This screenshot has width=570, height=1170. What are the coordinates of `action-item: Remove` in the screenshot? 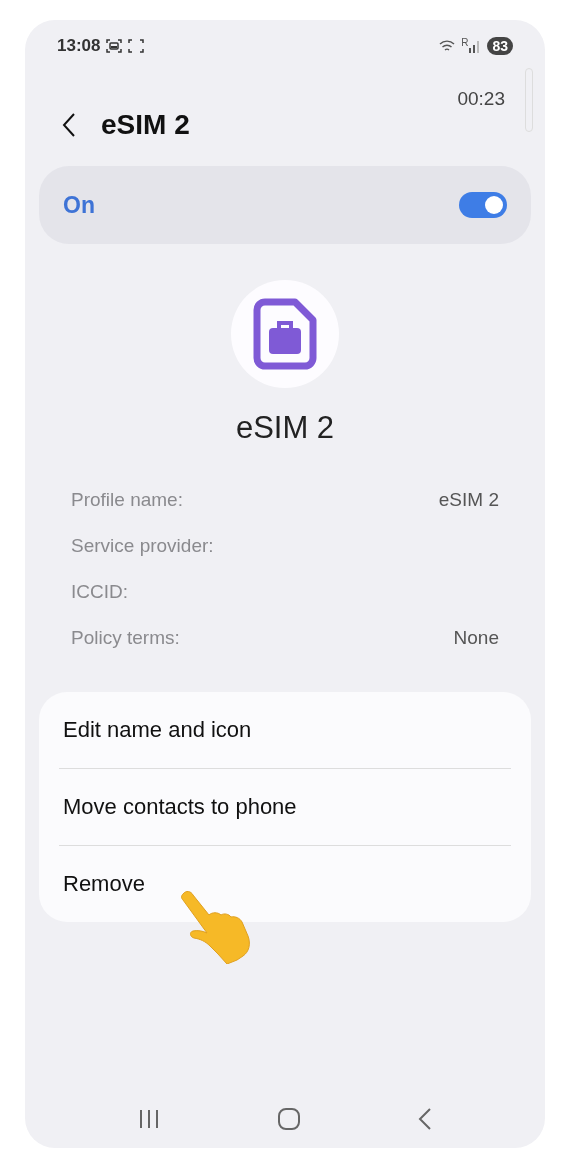 It's located at (285, 884).